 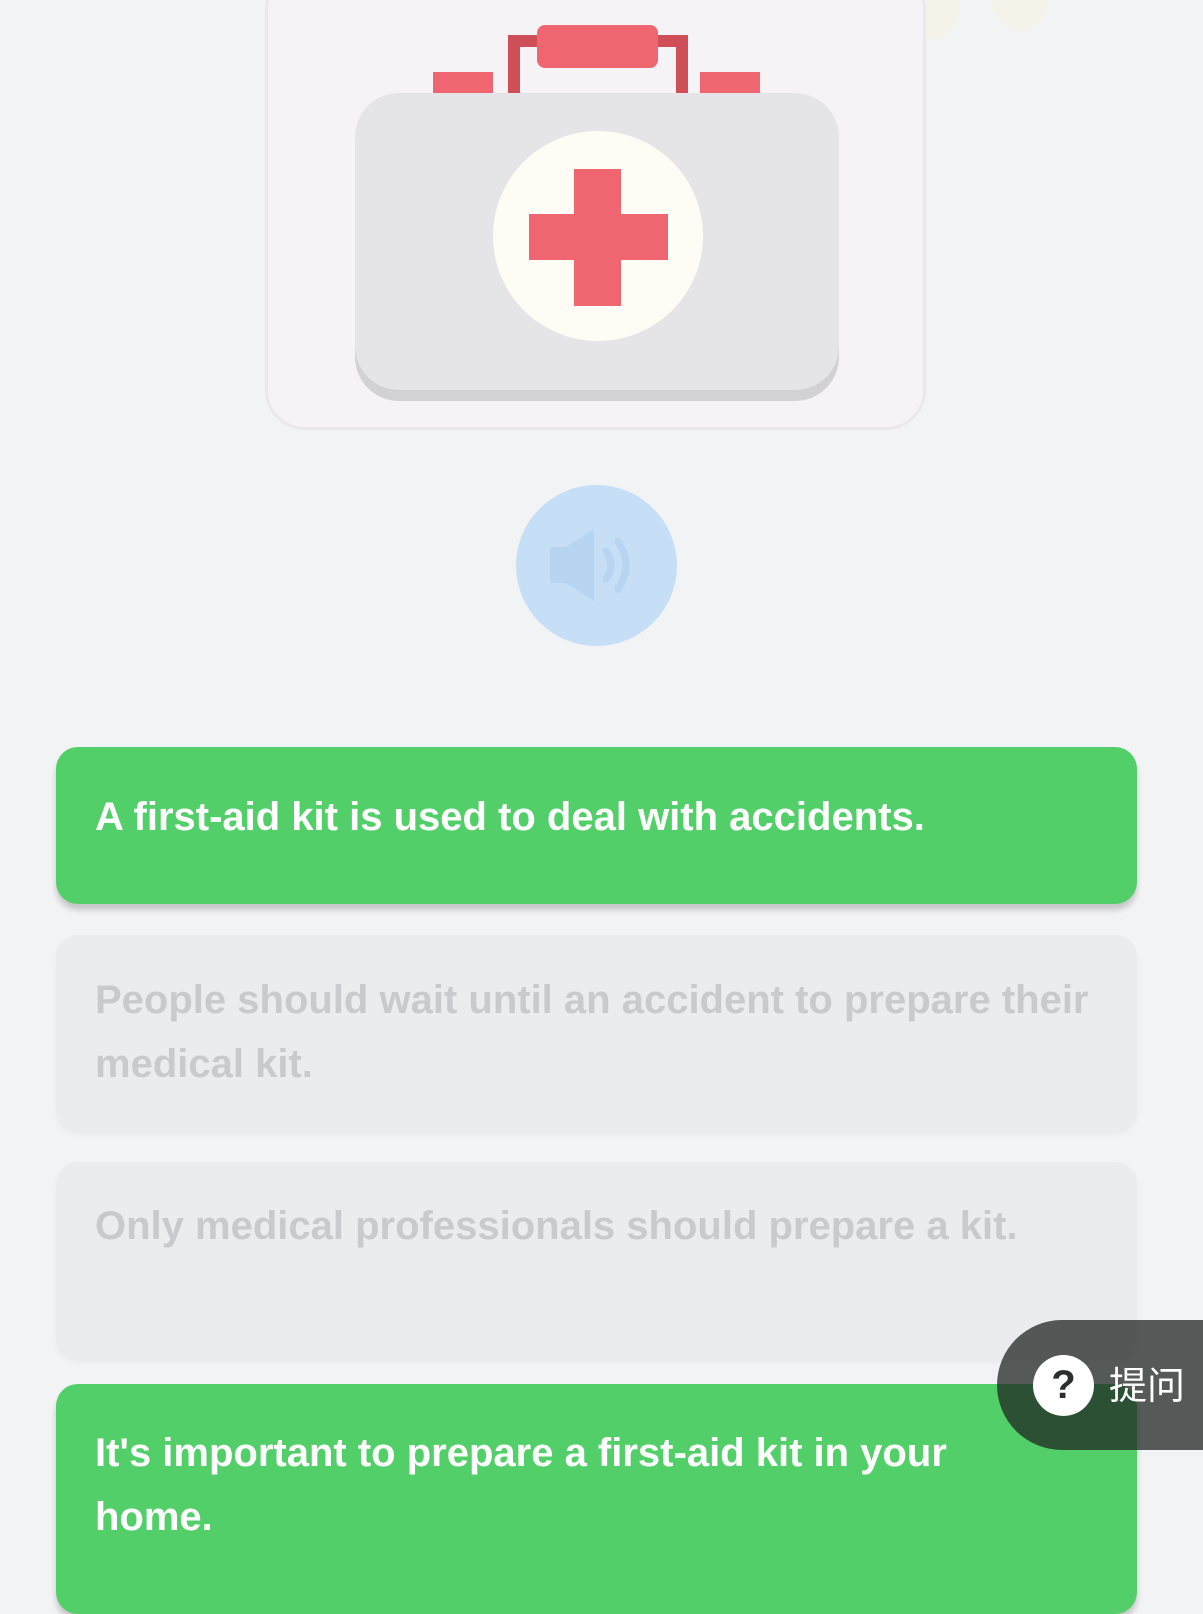 I want to click on ask-question-label: 提问, so click(x=1147, y=1386).